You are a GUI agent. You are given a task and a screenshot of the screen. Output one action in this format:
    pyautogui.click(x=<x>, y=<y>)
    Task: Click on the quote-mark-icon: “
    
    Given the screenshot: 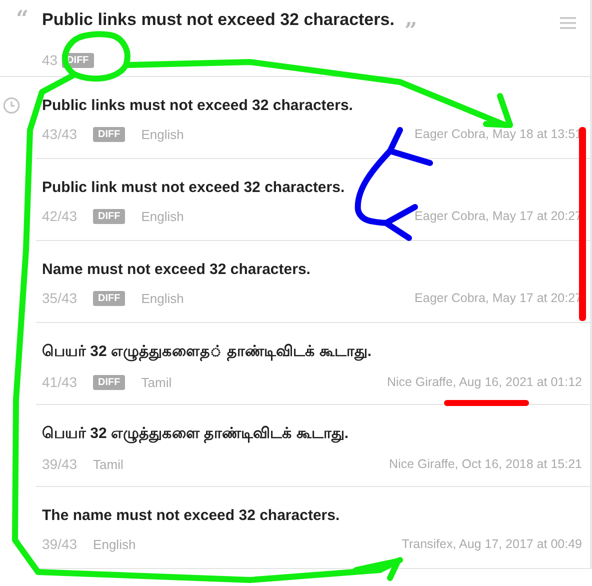 What is the action you would take?
    pyautogui.click(x=21, y=42)
    